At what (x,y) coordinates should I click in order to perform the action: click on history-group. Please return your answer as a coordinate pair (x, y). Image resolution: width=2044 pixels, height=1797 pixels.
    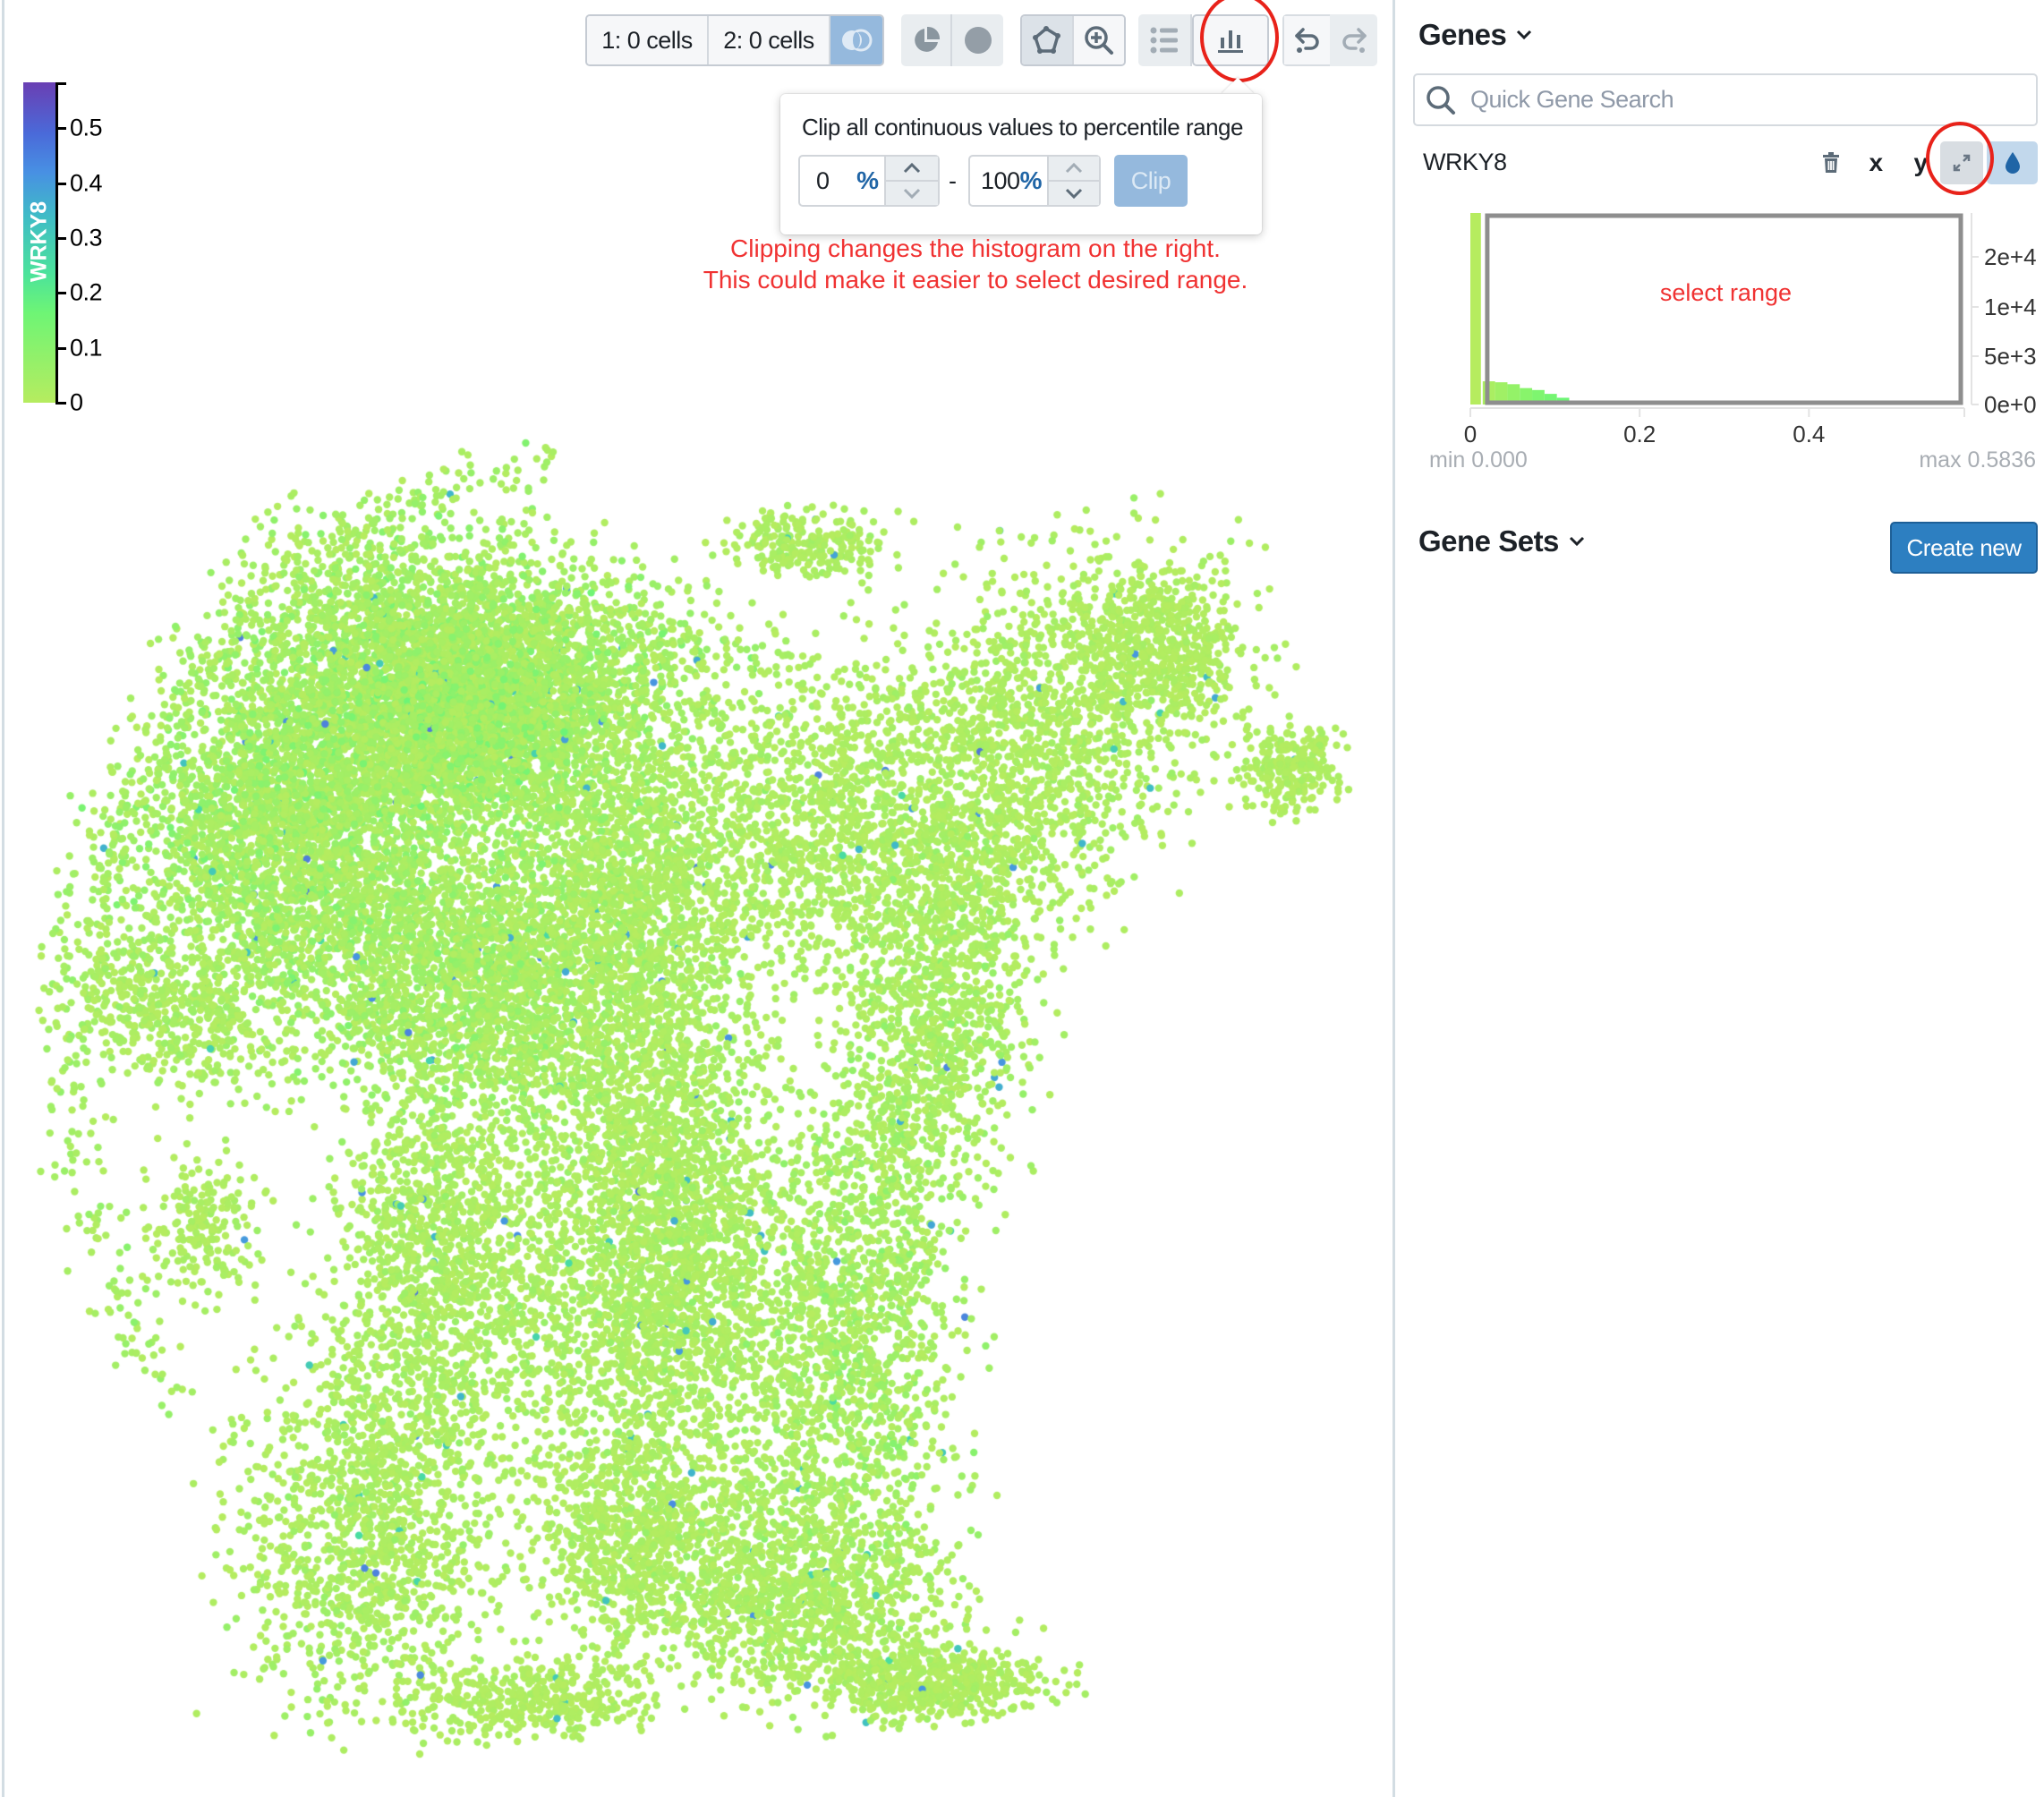
    Looking at the image, I should click on (1329, 40).